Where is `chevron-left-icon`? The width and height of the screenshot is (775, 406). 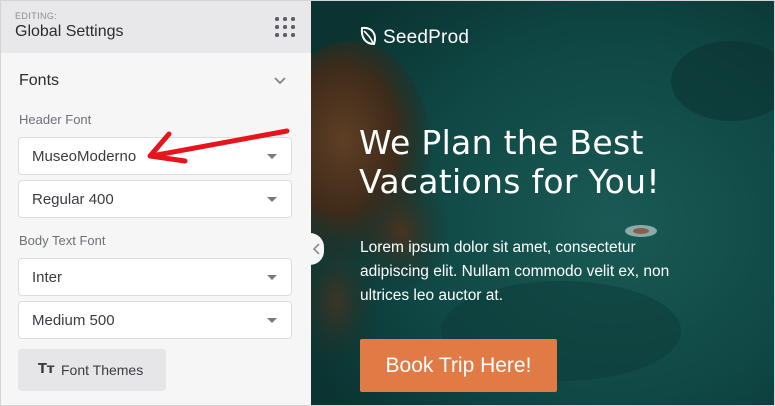
chevron-left-icon is located at coordinates (316, 249).